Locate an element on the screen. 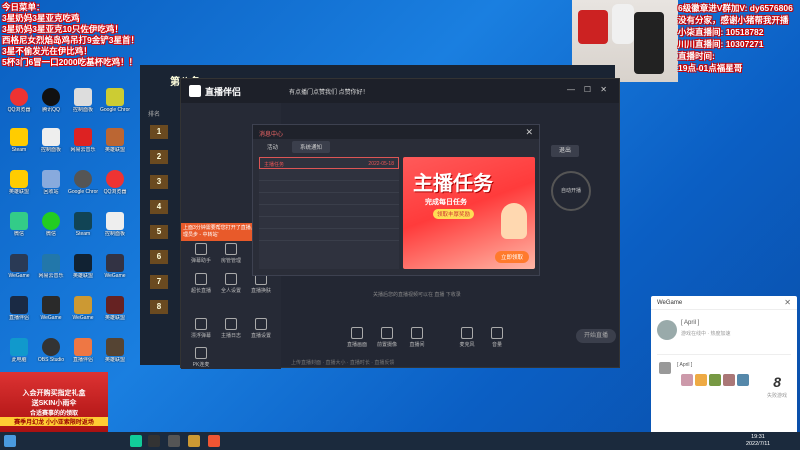 The width and height of the screenshot is (800, 450). tool-label: 直播间 is located at coordinates (417, 345).